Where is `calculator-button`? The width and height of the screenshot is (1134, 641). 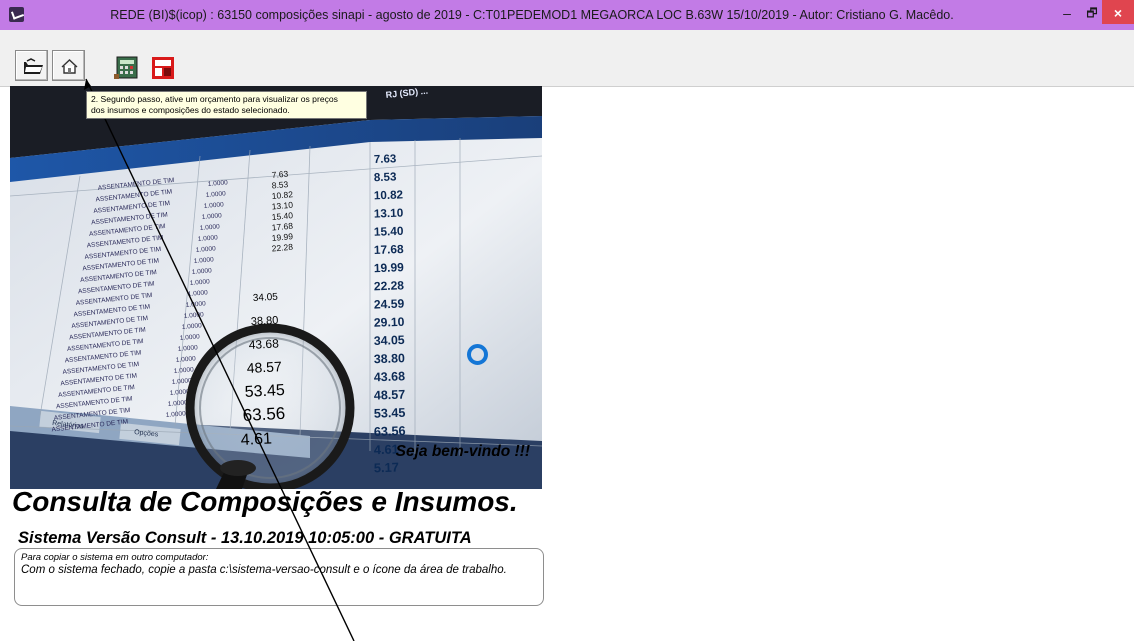 calculator-button is located at coordinates (125, 65).